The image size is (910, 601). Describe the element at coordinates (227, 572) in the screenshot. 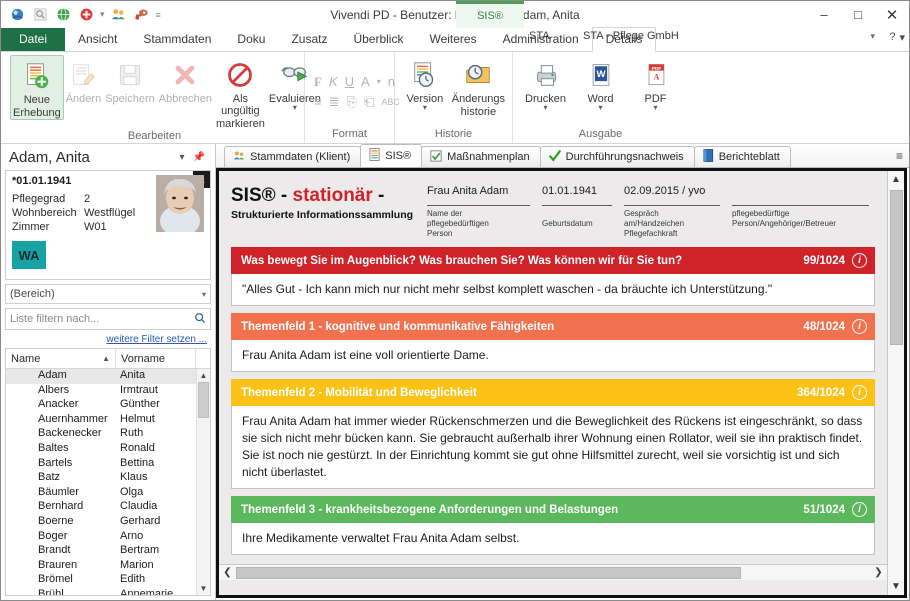

I see `scroll-left-icon: ❮` at that location.